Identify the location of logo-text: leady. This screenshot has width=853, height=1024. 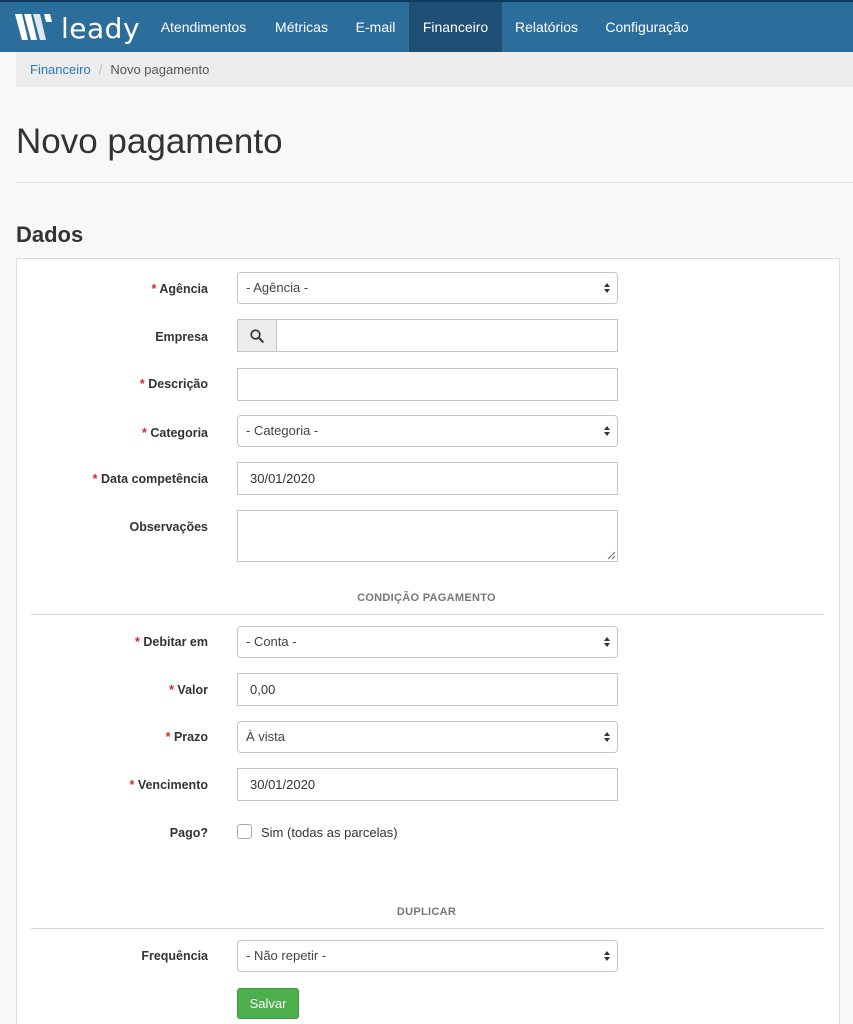
(101, 28).